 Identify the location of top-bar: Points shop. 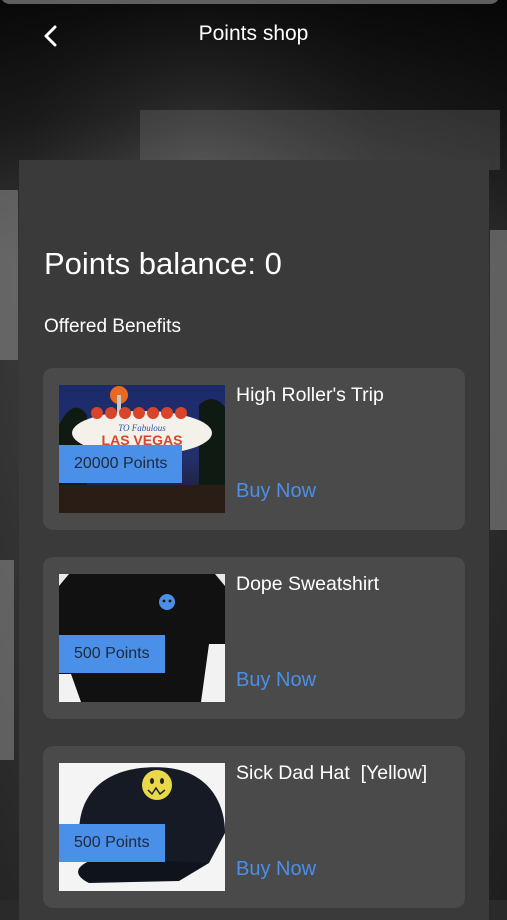
(253, 36).